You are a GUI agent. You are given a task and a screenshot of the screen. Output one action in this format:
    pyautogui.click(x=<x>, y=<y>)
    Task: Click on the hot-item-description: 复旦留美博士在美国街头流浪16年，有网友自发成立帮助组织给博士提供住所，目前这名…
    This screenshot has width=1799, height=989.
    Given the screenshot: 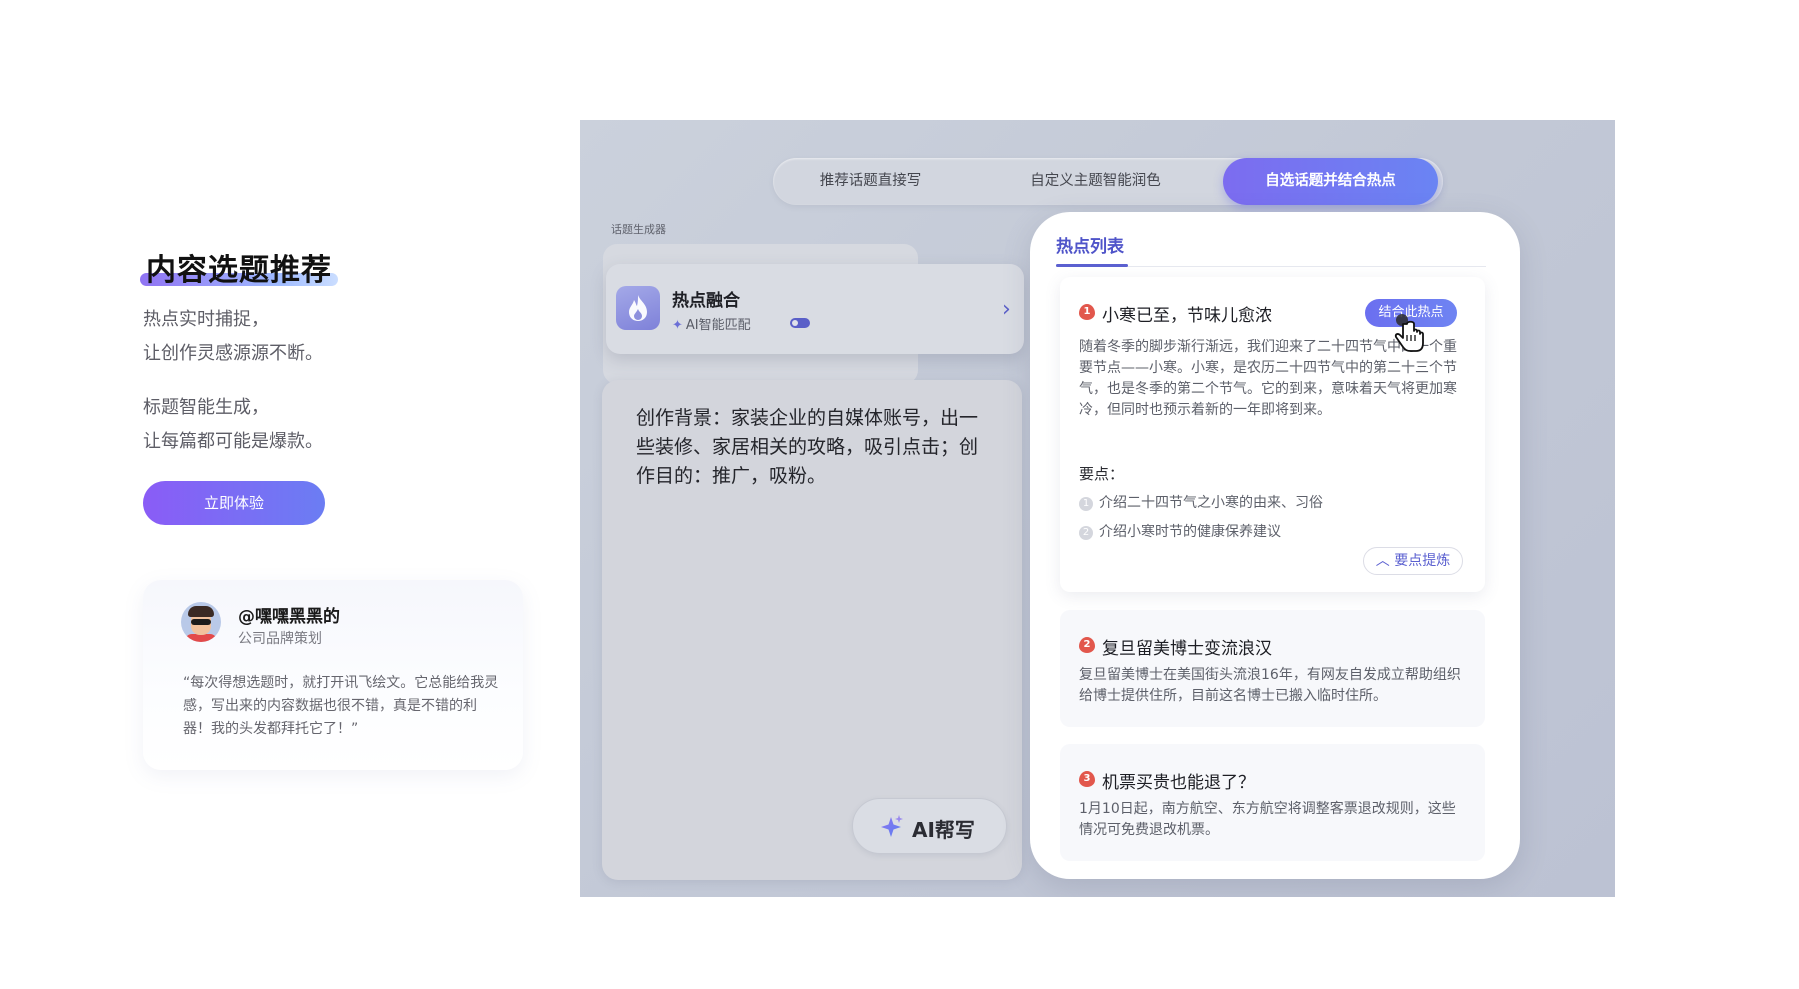 What is the action you would take?
    pyautogui.click(x=1270, y=685)
    